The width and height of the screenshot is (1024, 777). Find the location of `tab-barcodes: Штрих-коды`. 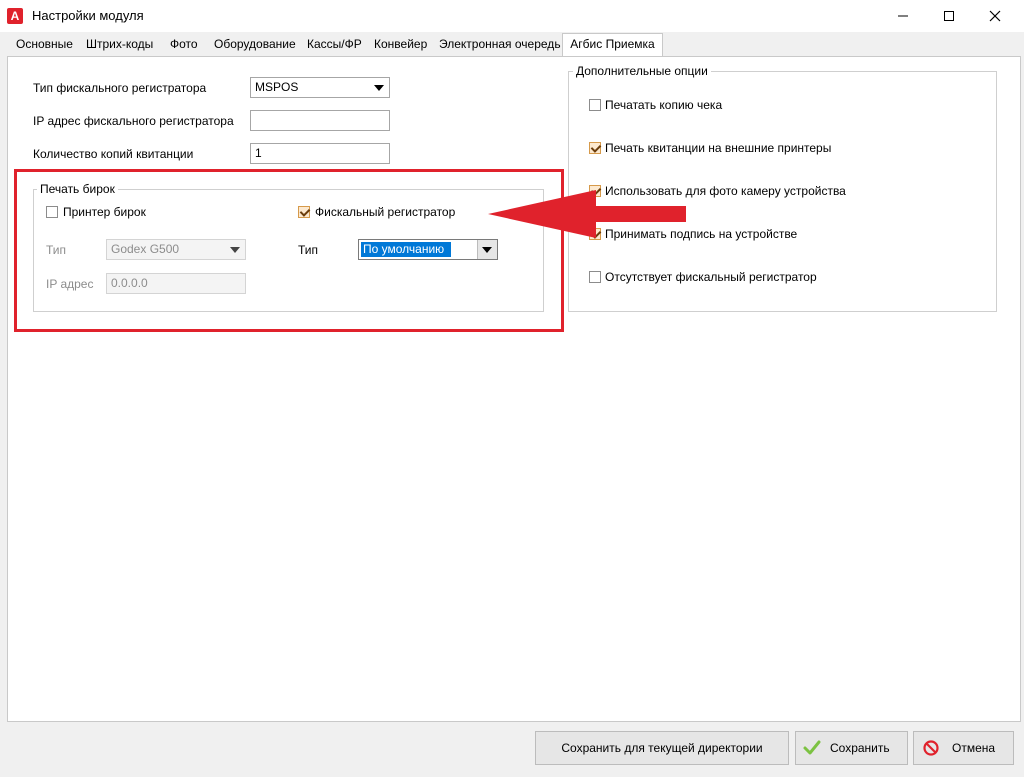

tab-barcodes: Штрих-коды is located at coordinates (119, 44).